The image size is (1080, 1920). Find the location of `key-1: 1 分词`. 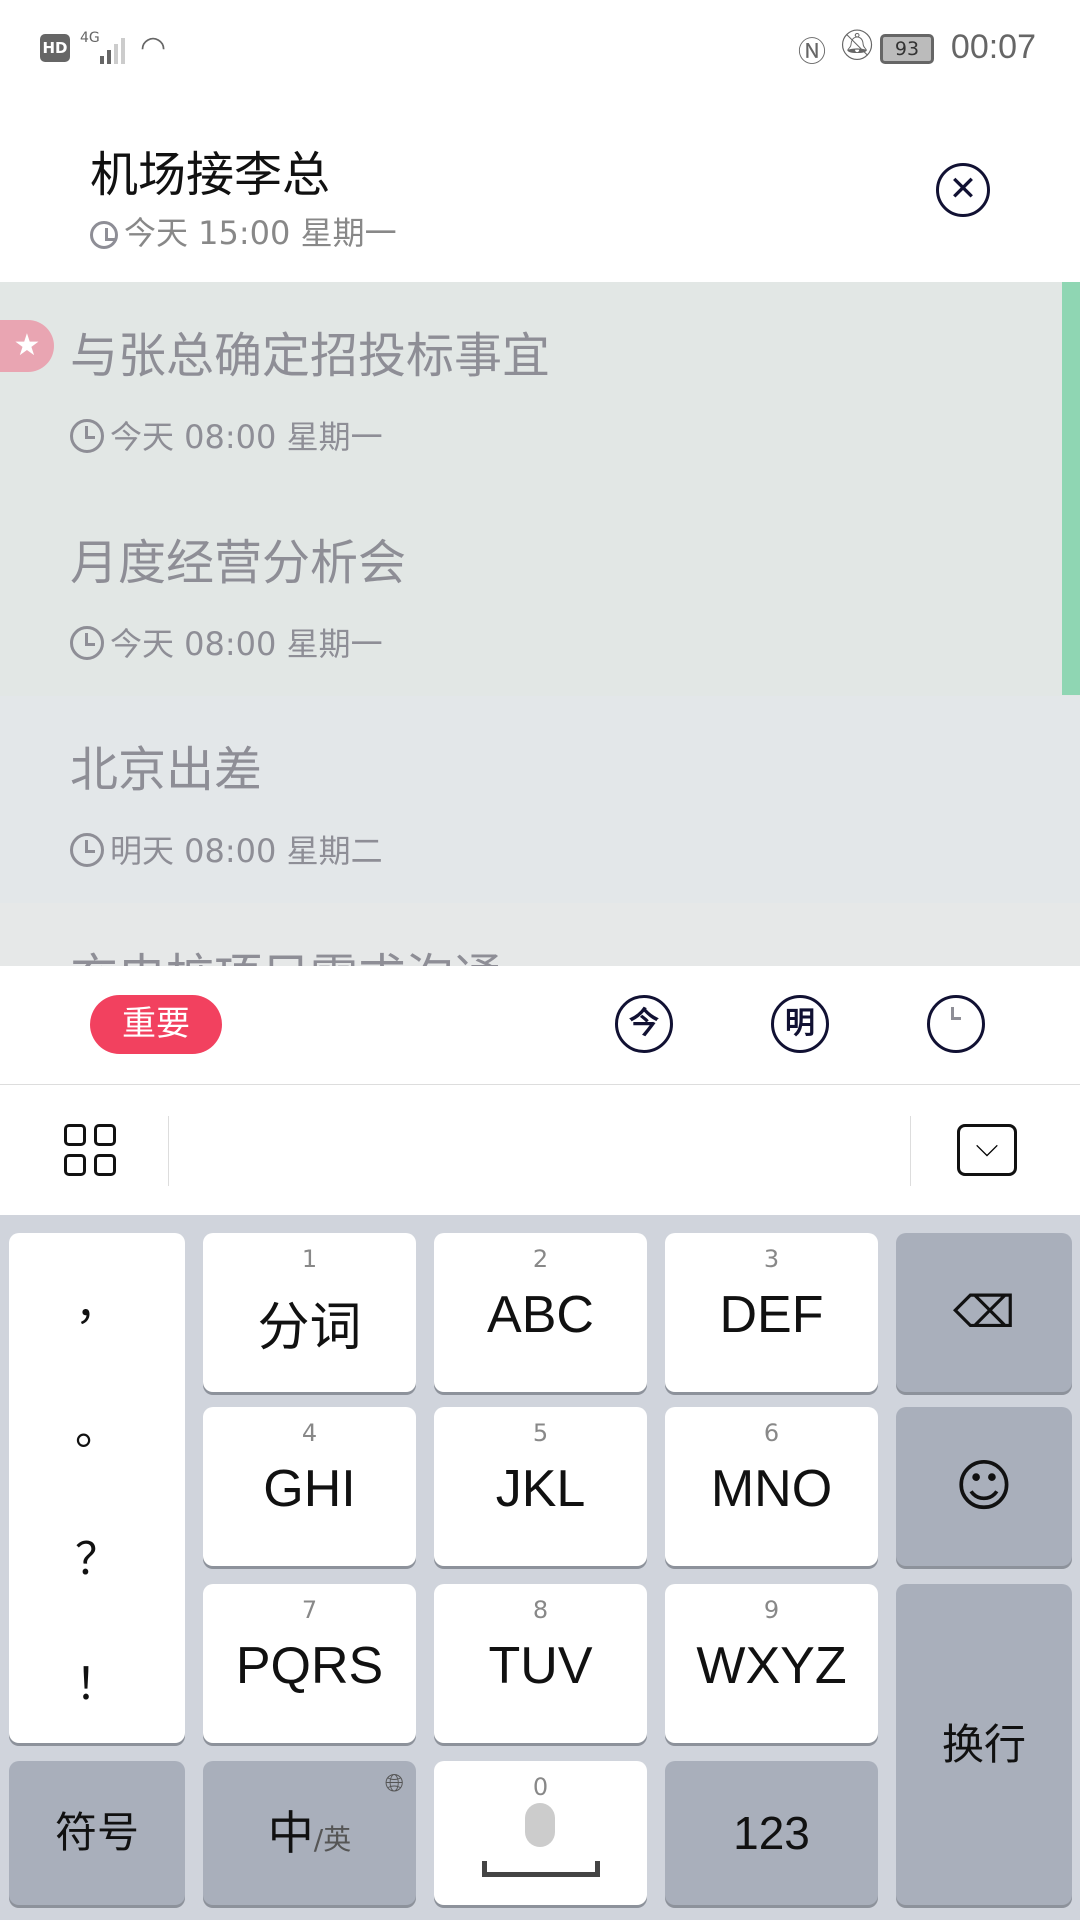

key-1: 1 分词 is located at coordinates (309, 1312).